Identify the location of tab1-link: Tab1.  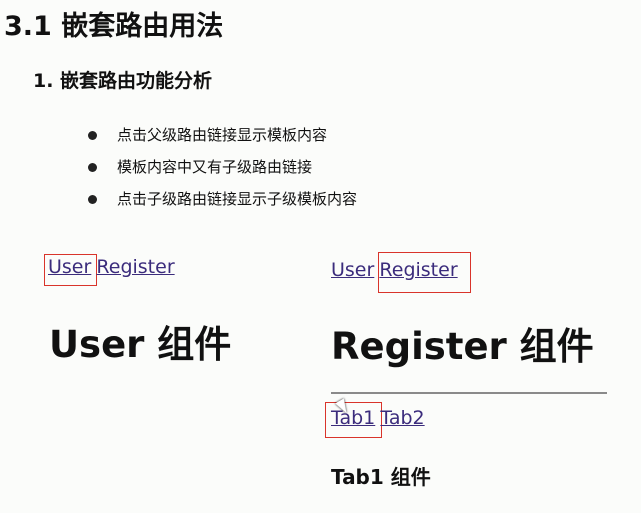
(353, 418).